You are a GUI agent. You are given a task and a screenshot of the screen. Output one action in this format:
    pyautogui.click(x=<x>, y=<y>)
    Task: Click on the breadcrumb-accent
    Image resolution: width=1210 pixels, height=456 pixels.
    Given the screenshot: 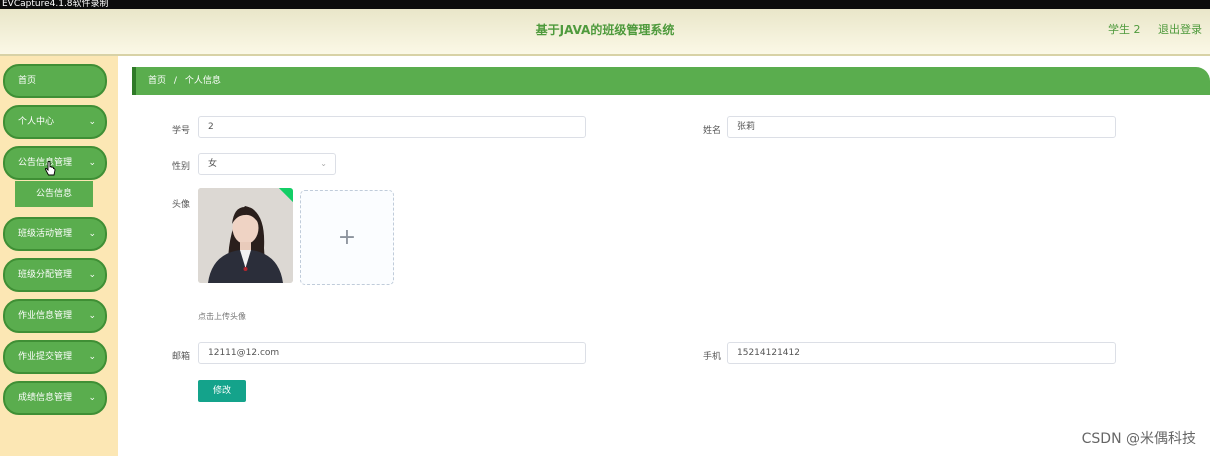 What is the action you would take?
    pyautogui.click(x=134, y=81)
    